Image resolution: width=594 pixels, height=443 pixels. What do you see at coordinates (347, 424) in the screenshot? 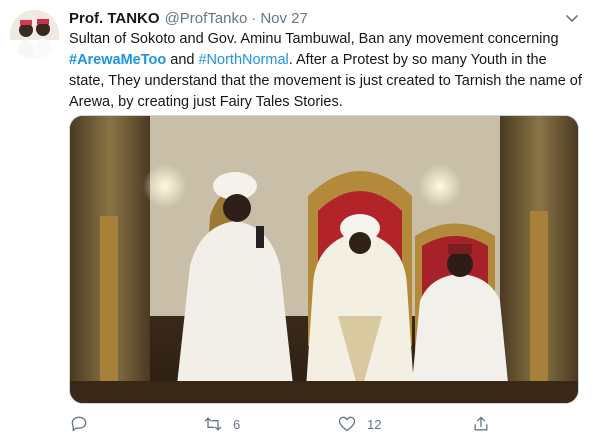
I see `heart-icon` at bounding box center [347, 424].